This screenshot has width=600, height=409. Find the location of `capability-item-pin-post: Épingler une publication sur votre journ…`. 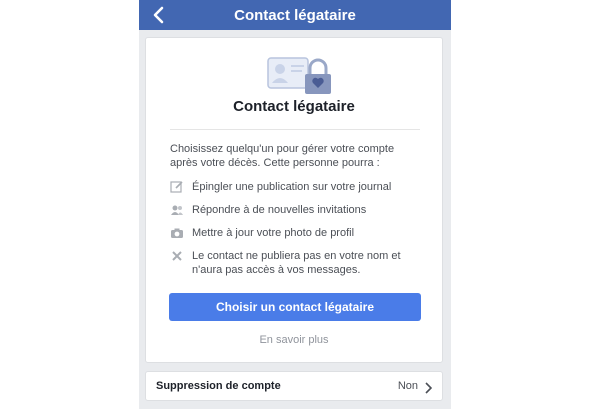

capability-item-pin-post: Épingler une publication sur votre journ… is located at coordinates (300, 187).